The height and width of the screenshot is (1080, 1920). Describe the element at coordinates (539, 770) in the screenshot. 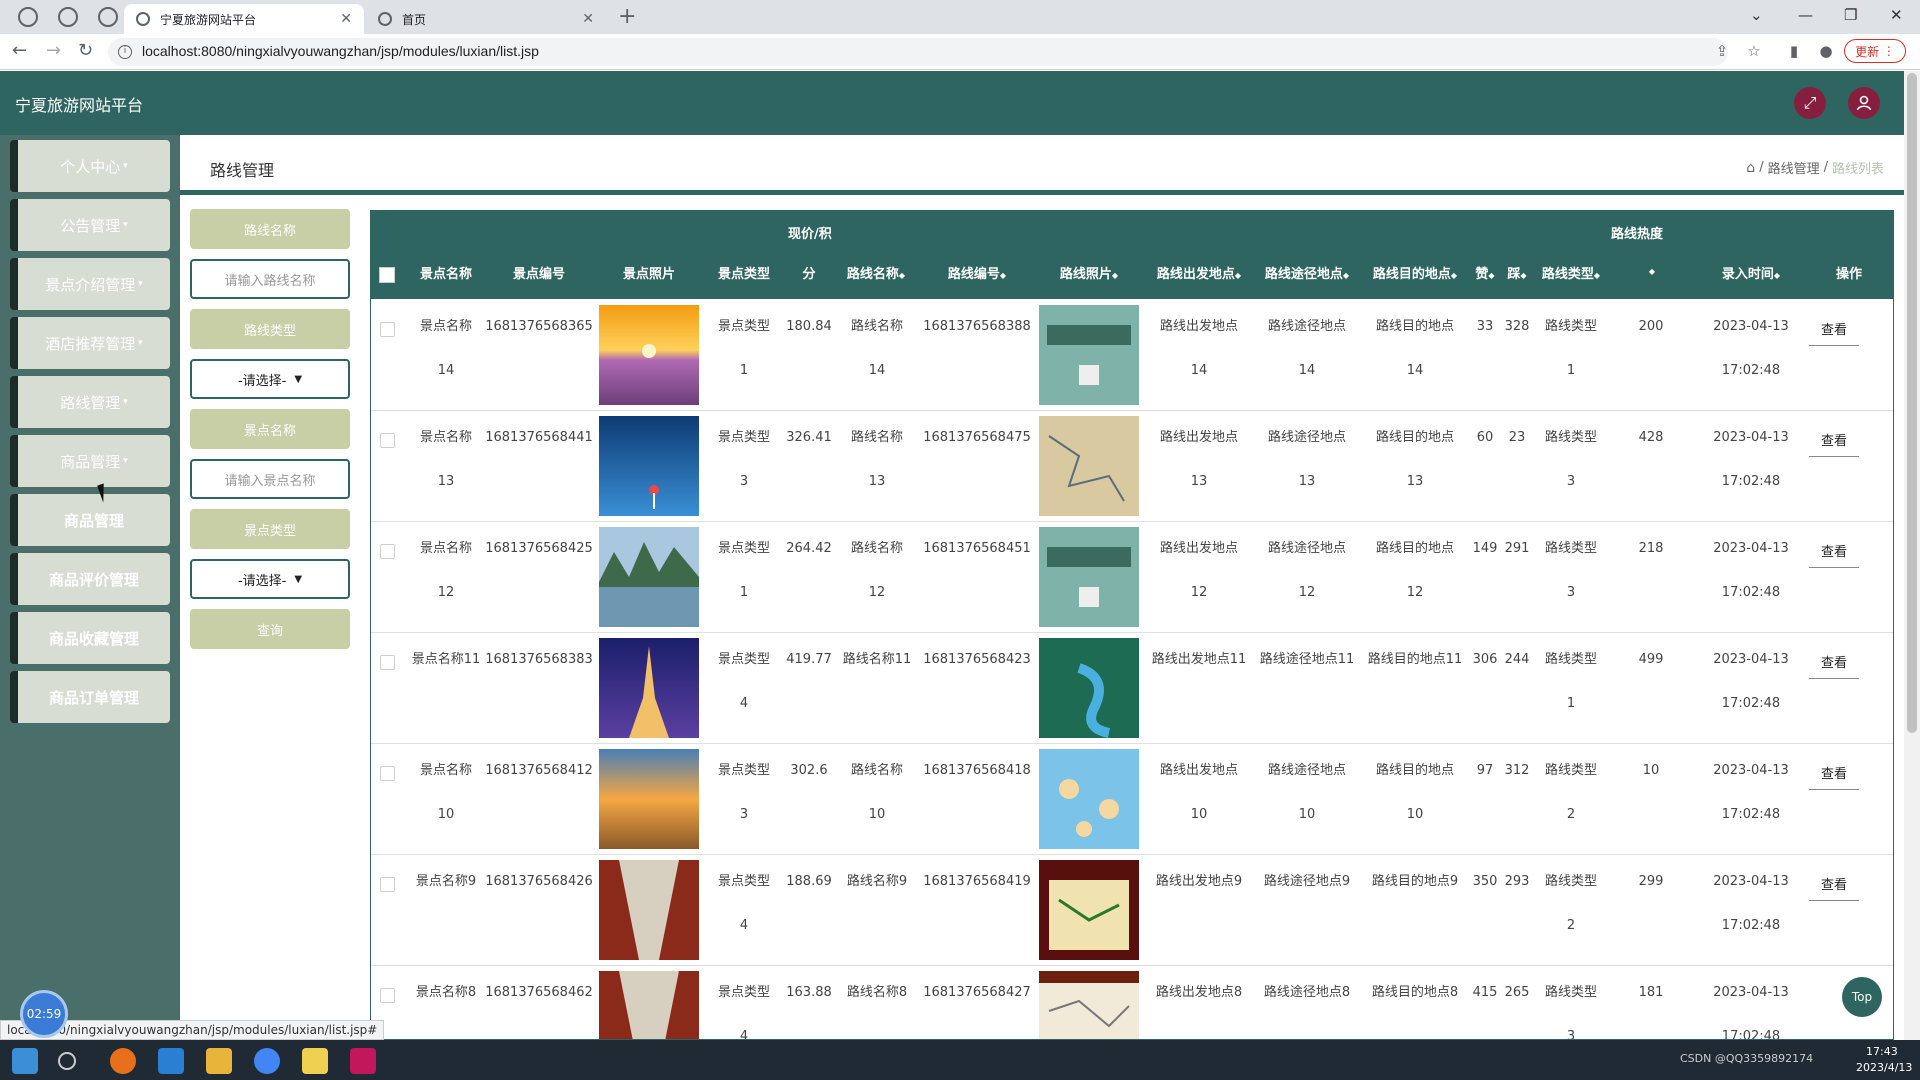

I see `spot-no-cell: 1681376568412` at that location.